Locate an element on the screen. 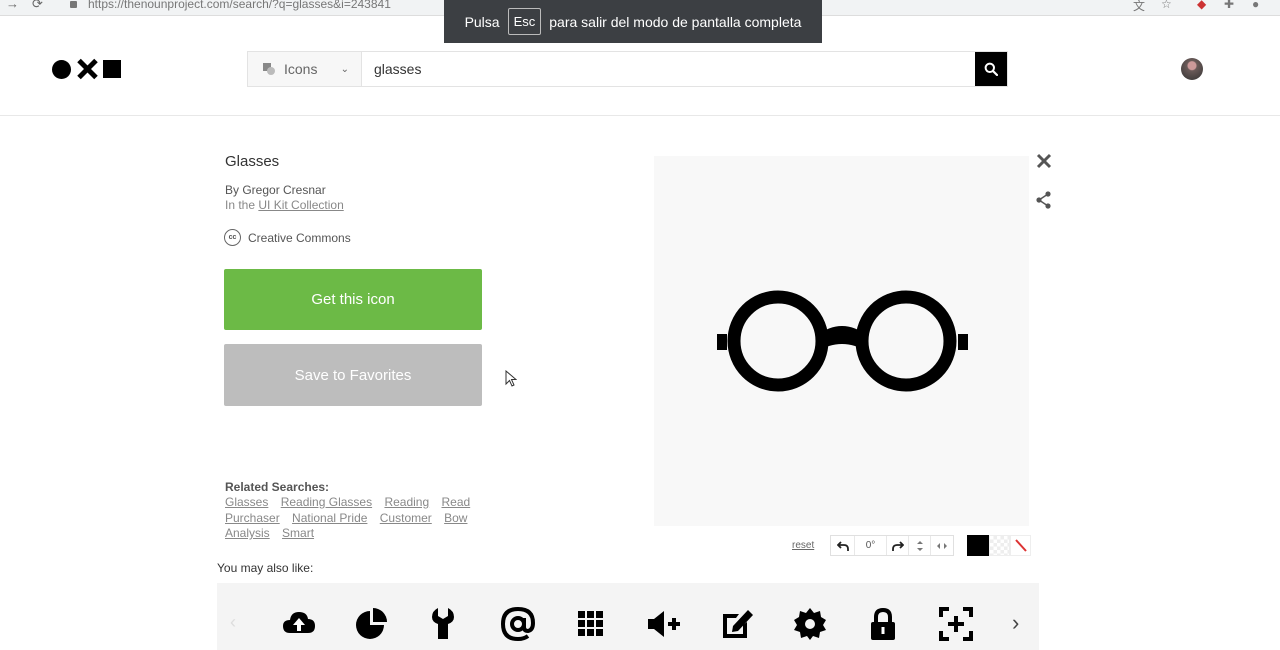 The height and width of the screenshot is (650, 1280). extension-puzzle-icon: ✚ is located at coordinates (1229, 5).